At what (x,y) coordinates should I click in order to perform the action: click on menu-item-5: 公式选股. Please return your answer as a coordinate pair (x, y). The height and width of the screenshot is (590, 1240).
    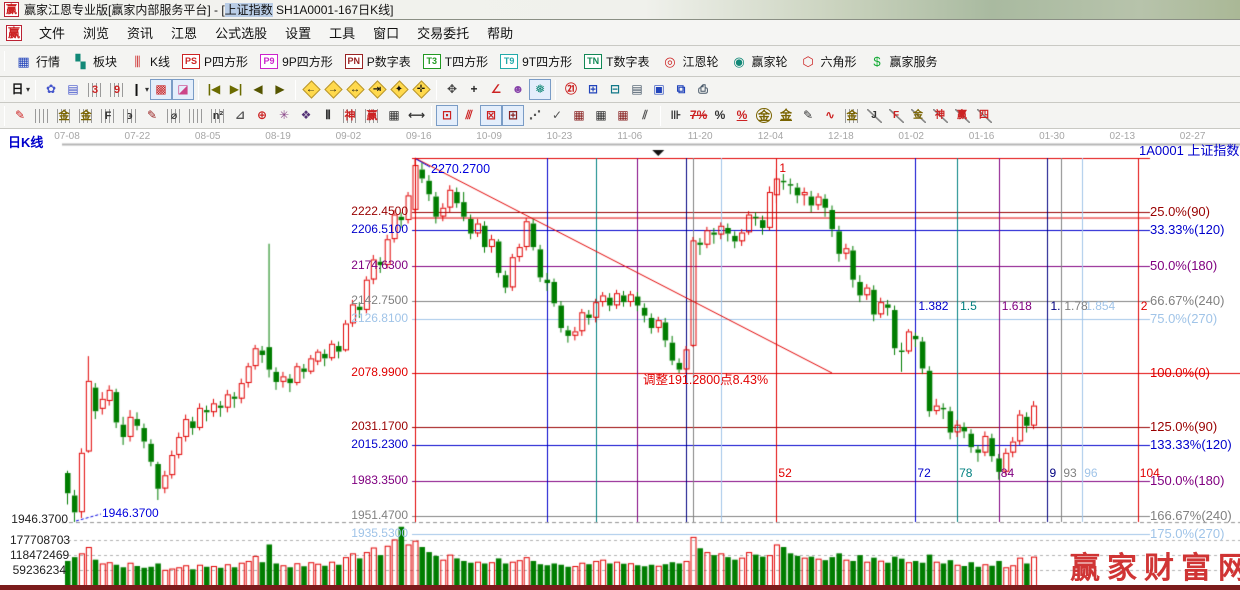
    Looking at the image, I should click on (241, 32).